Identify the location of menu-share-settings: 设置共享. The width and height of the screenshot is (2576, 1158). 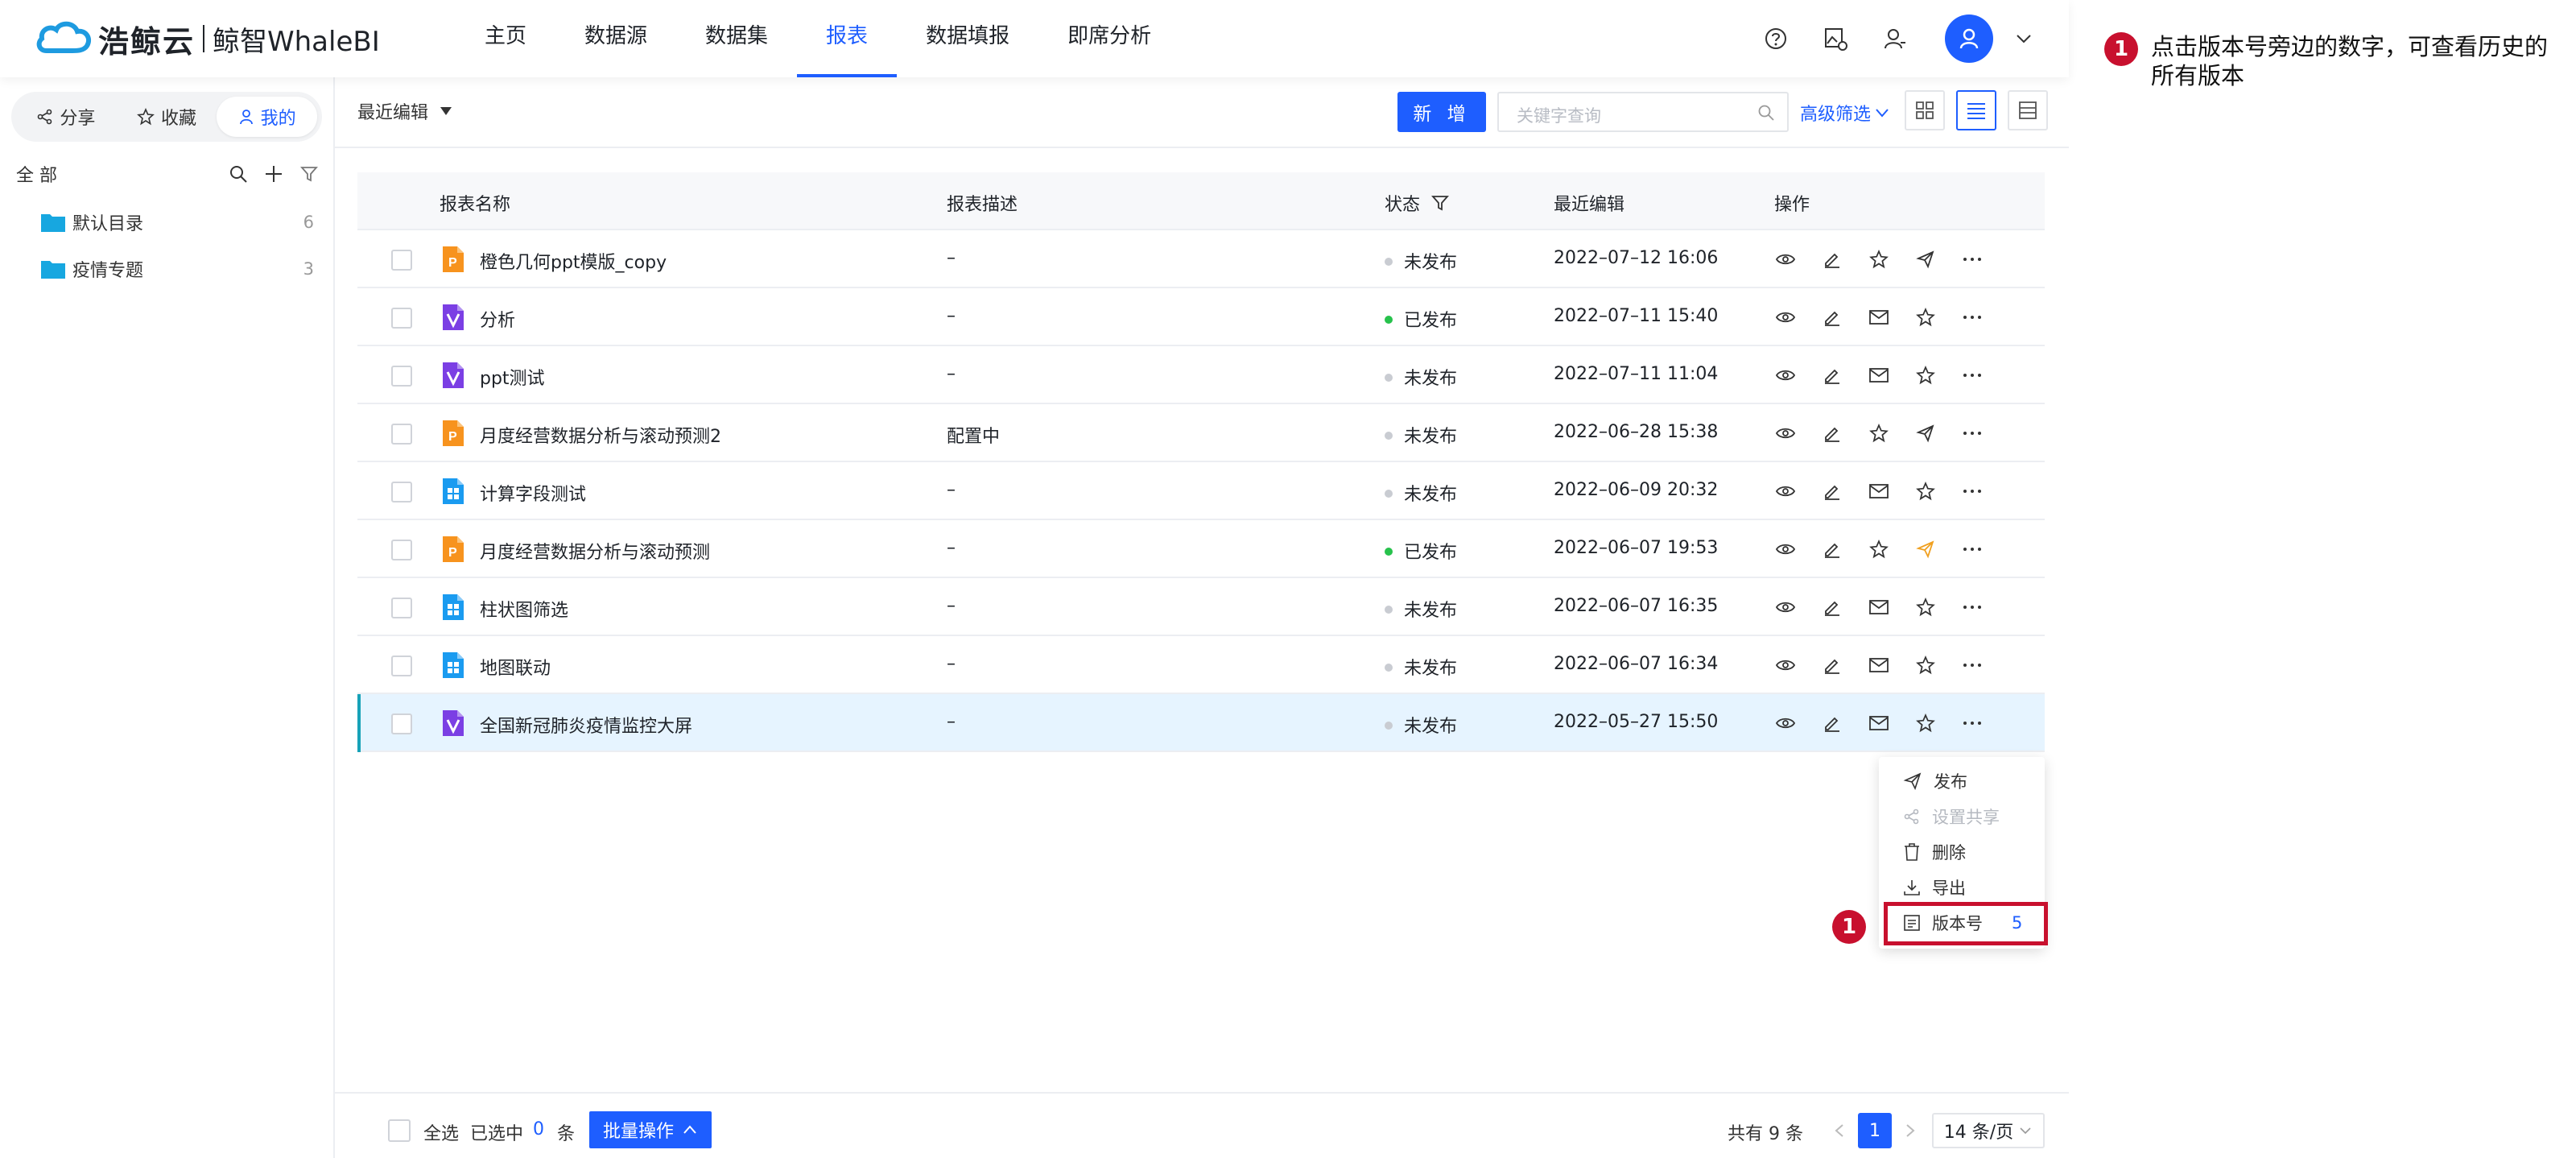
(1951, 816).